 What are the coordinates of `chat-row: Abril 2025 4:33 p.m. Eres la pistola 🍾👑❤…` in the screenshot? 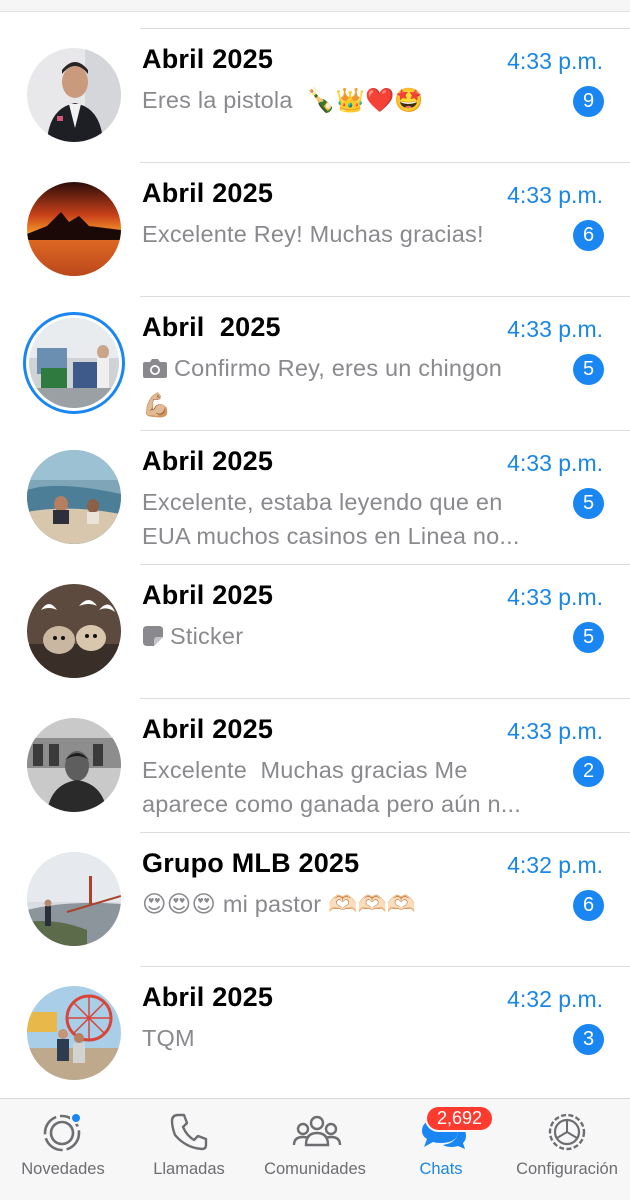 It's located at (315, 95).